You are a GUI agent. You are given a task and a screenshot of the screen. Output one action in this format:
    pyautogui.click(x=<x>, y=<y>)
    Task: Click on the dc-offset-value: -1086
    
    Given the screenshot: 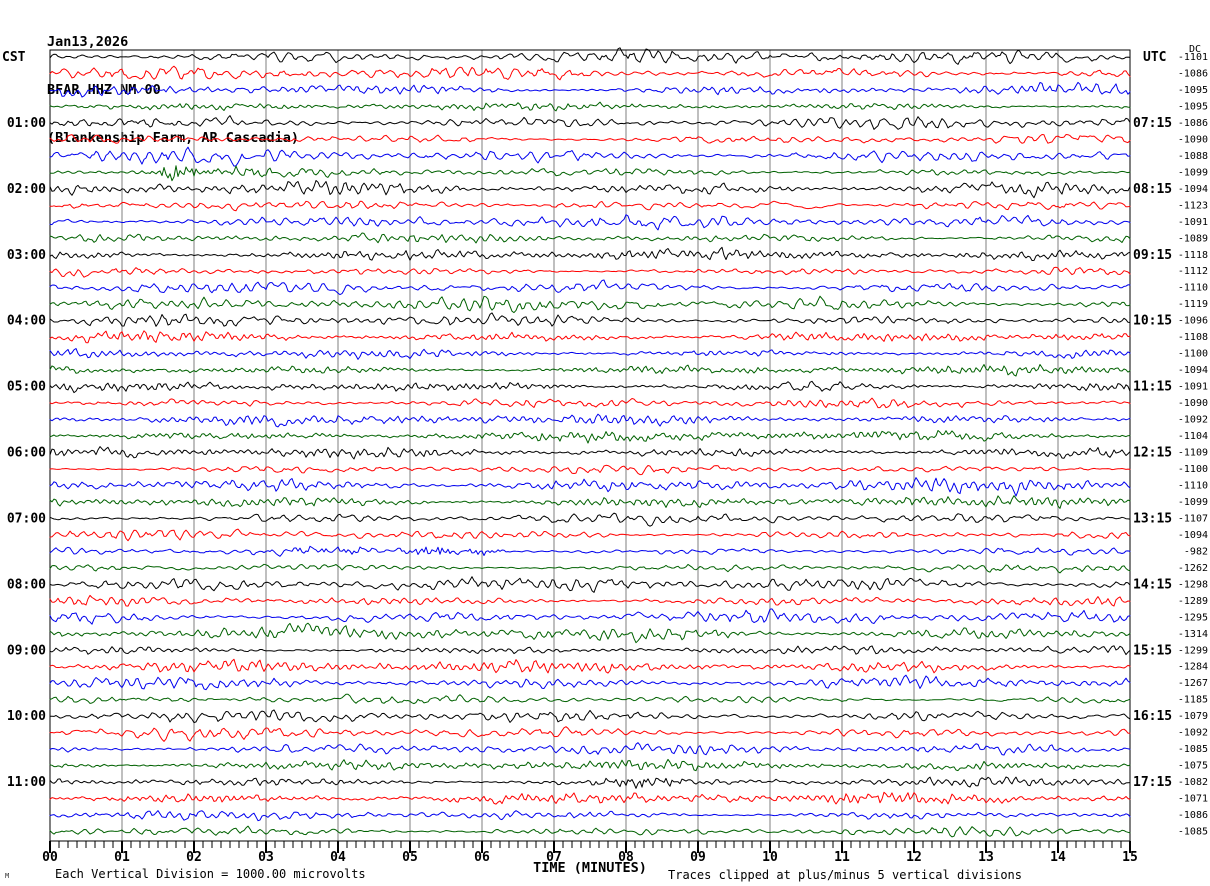 What is the action you would take?
    pyautogui.click(x=1193, y=123)
    